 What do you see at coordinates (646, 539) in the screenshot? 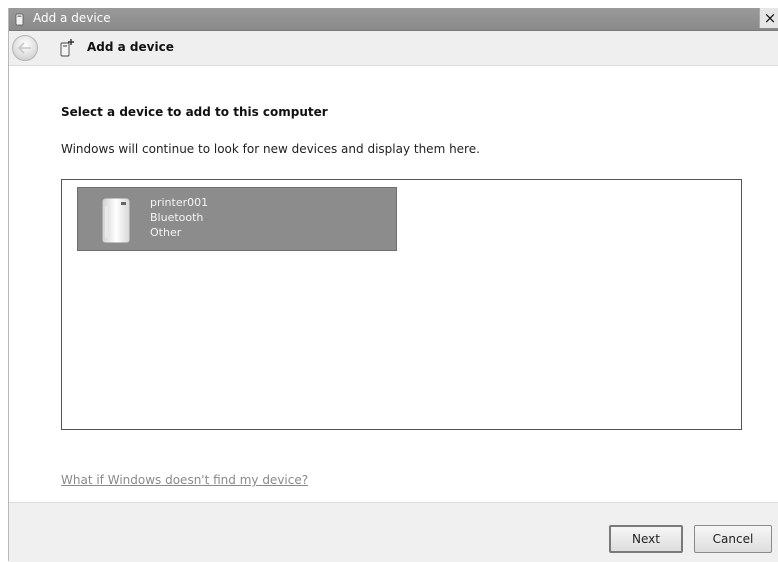
I see `next-button: Next` at bounding box center [646, 539].